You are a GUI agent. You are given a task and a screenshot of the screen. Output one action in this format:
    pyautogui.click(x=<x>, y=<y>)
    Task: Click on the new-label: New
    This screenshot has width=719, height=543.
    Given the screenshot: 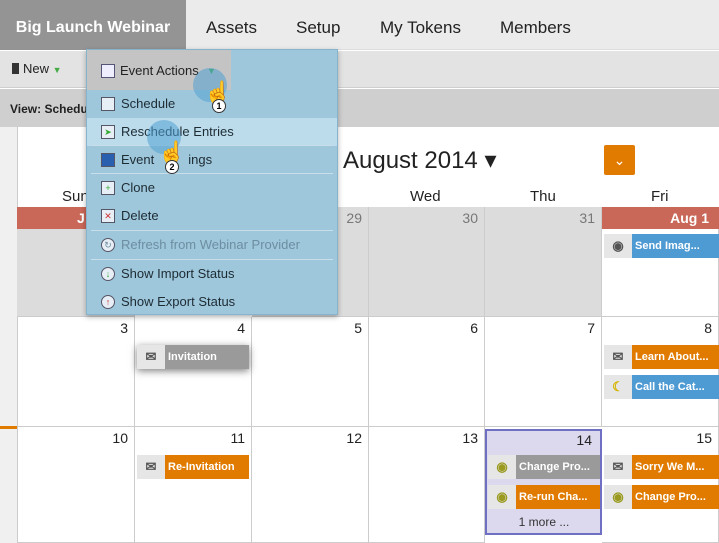 What is the action you would take?
    pyautogui.click(x=36, y=68)
    